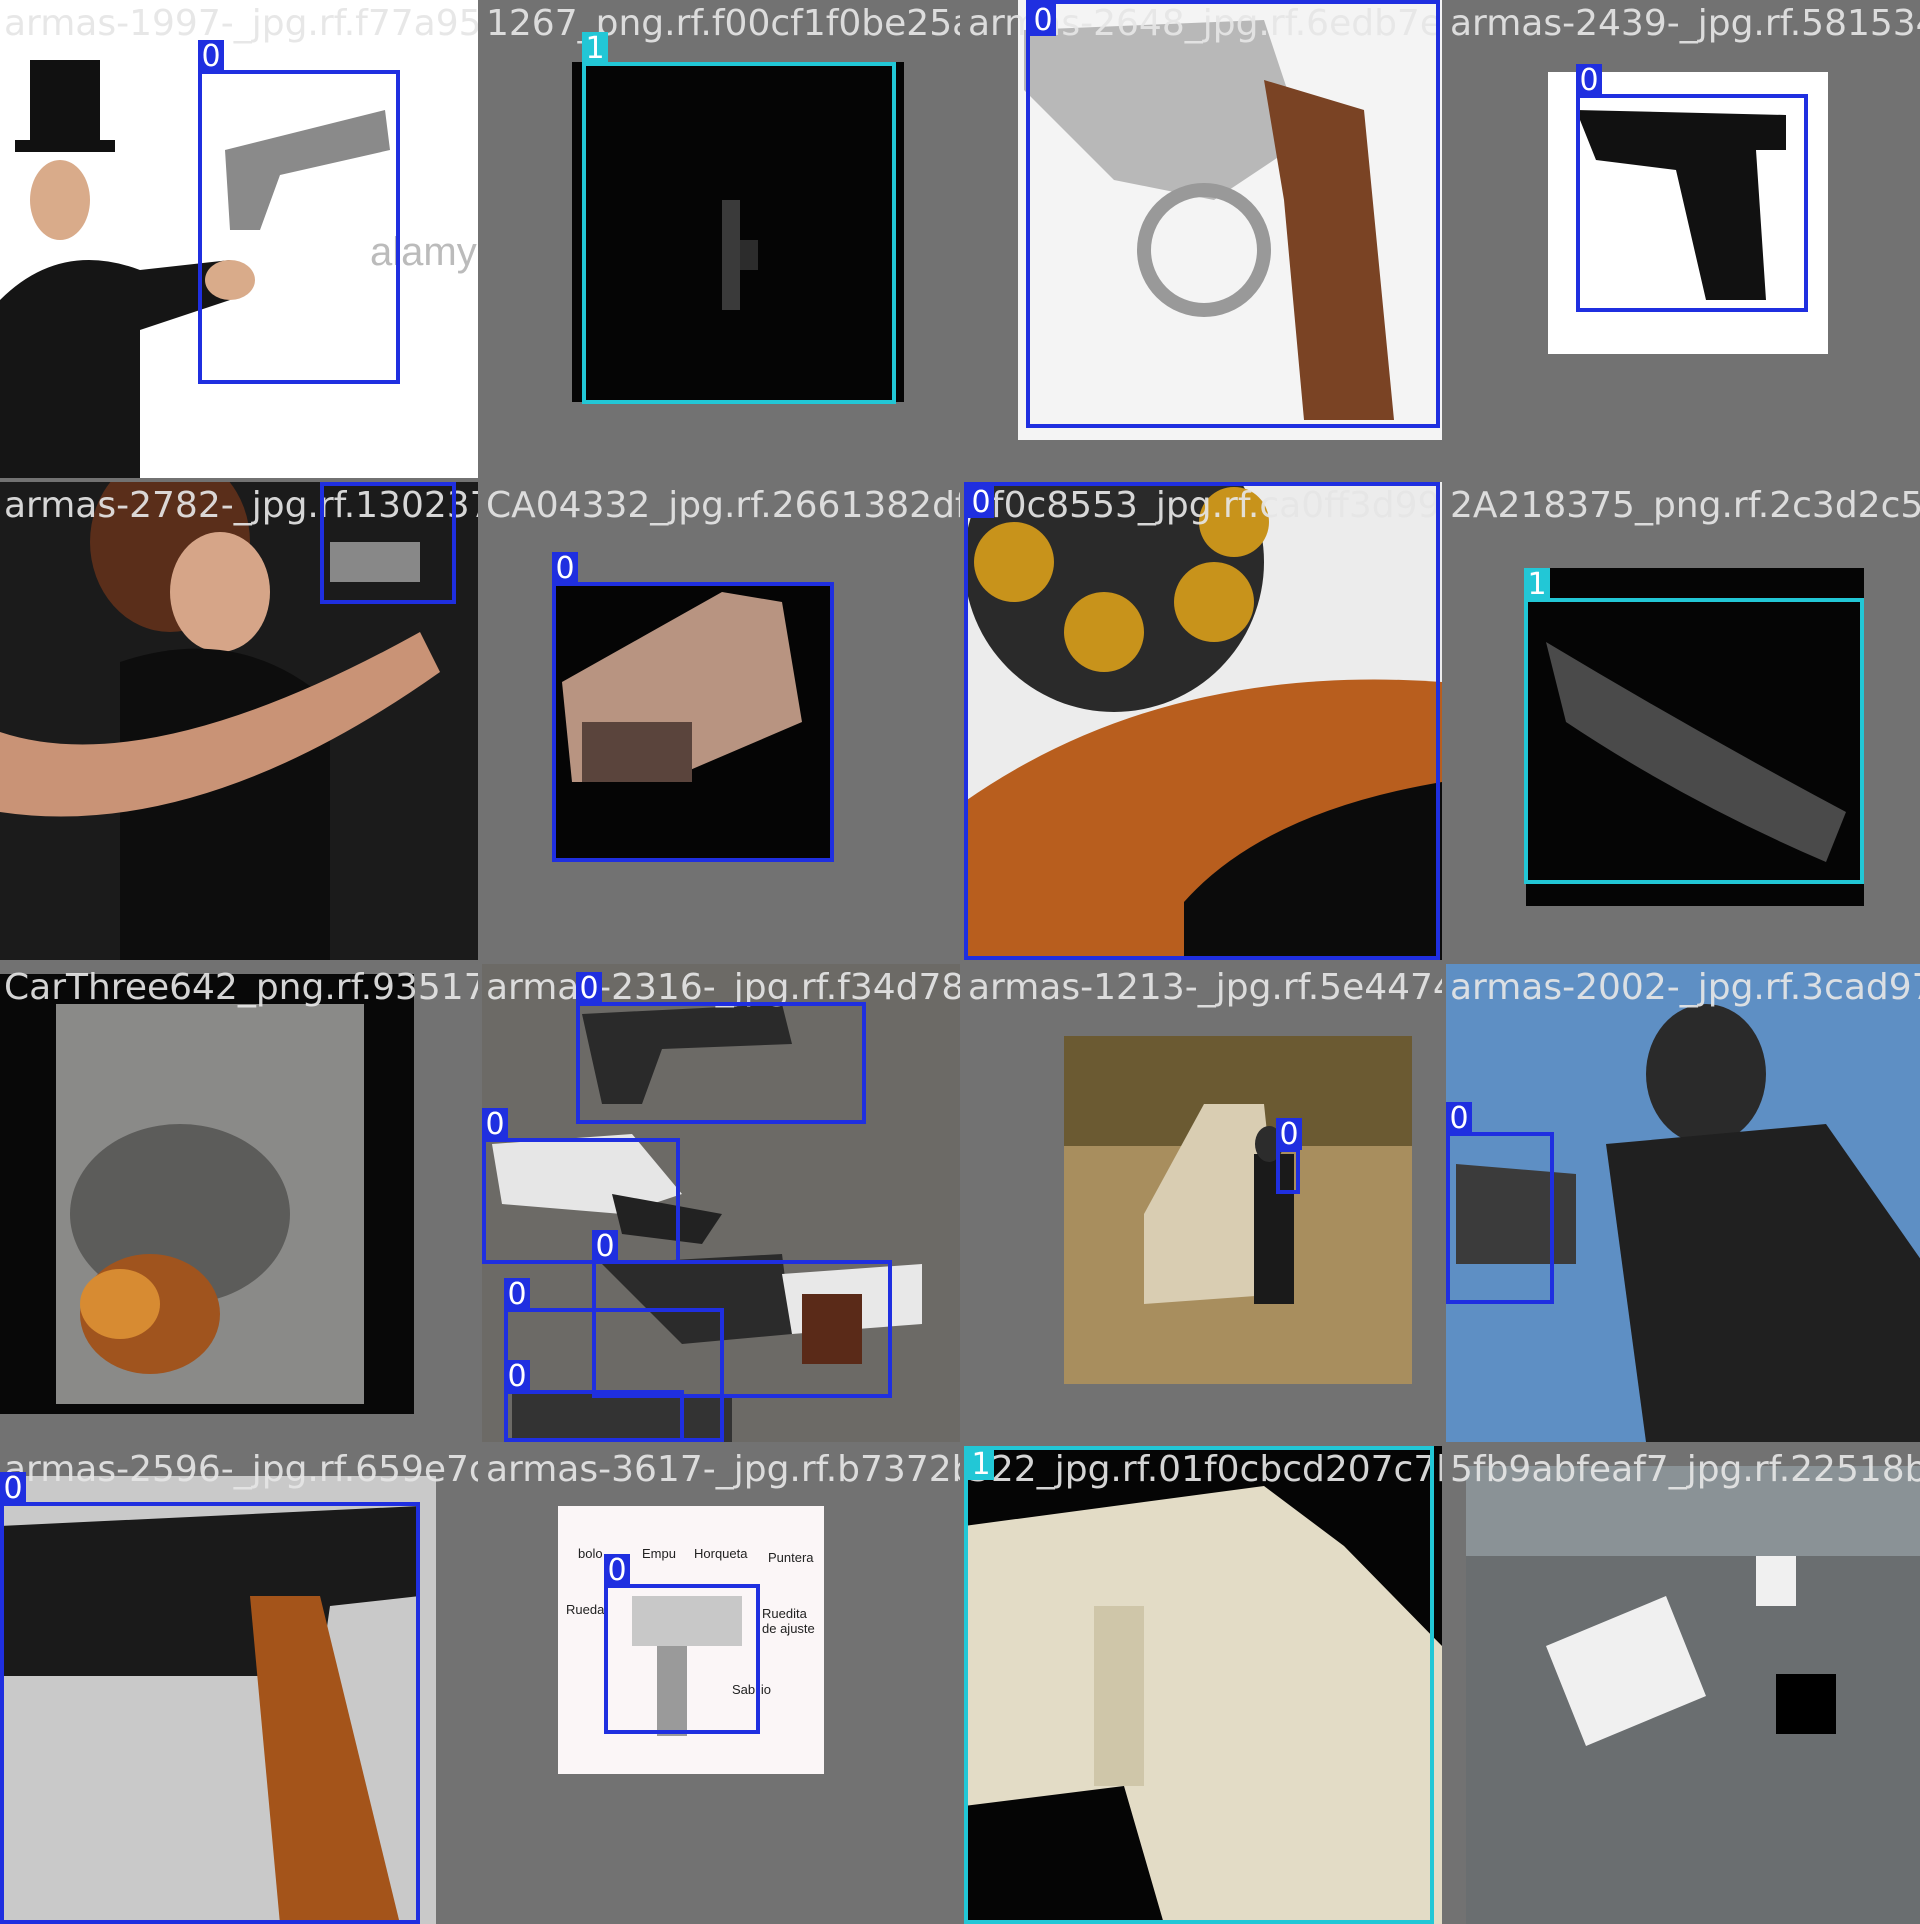 The height and width of the screenshot is (1924, 1920). What do you see at coordinates (1693, 1695) in the screenshot?
I see `tile-16-scene` at bounding box center [1693, 1695].